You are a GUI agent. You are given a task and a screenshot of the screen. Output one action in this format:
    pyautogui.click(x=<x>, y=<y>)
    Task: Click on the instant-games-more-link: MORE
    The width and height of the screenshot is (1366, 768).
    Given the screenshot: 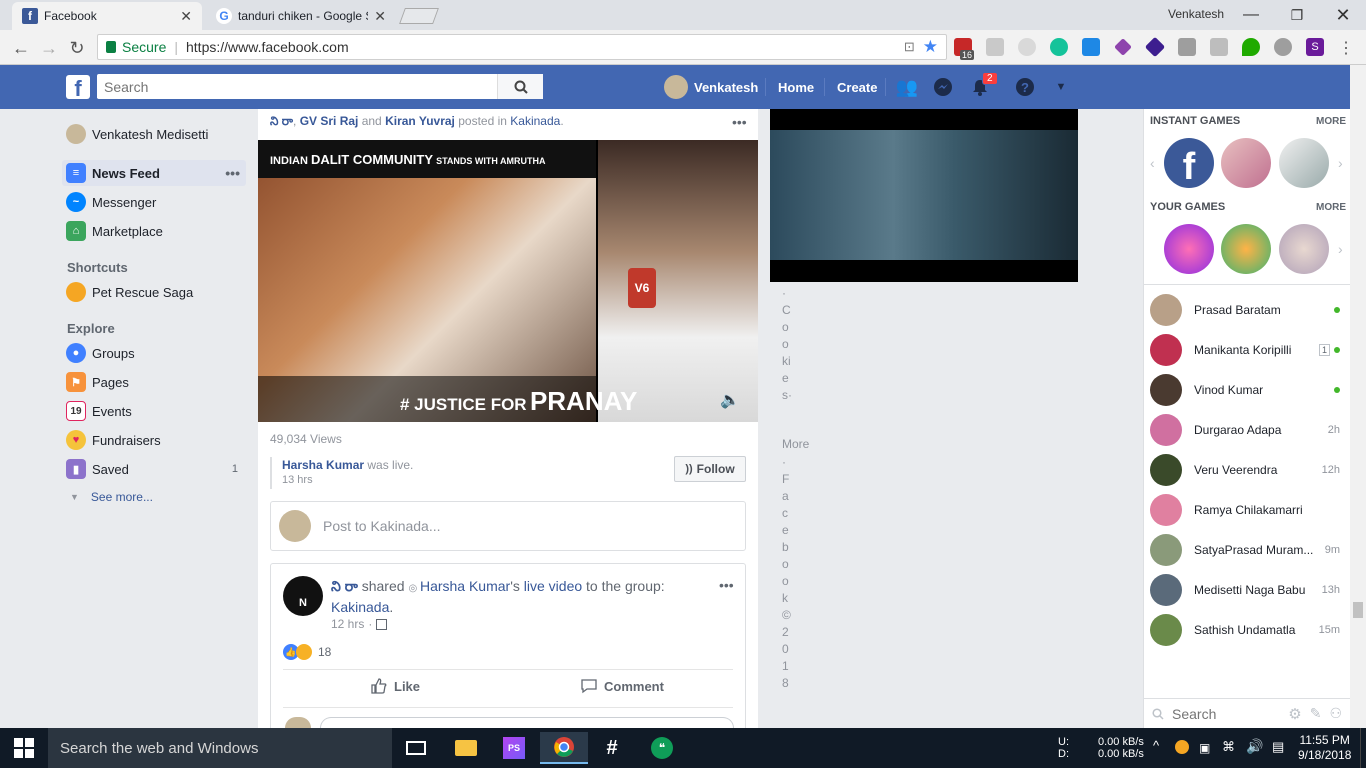 What is the action you would take?
    pyautogui.click(x=1331, y=121)
    